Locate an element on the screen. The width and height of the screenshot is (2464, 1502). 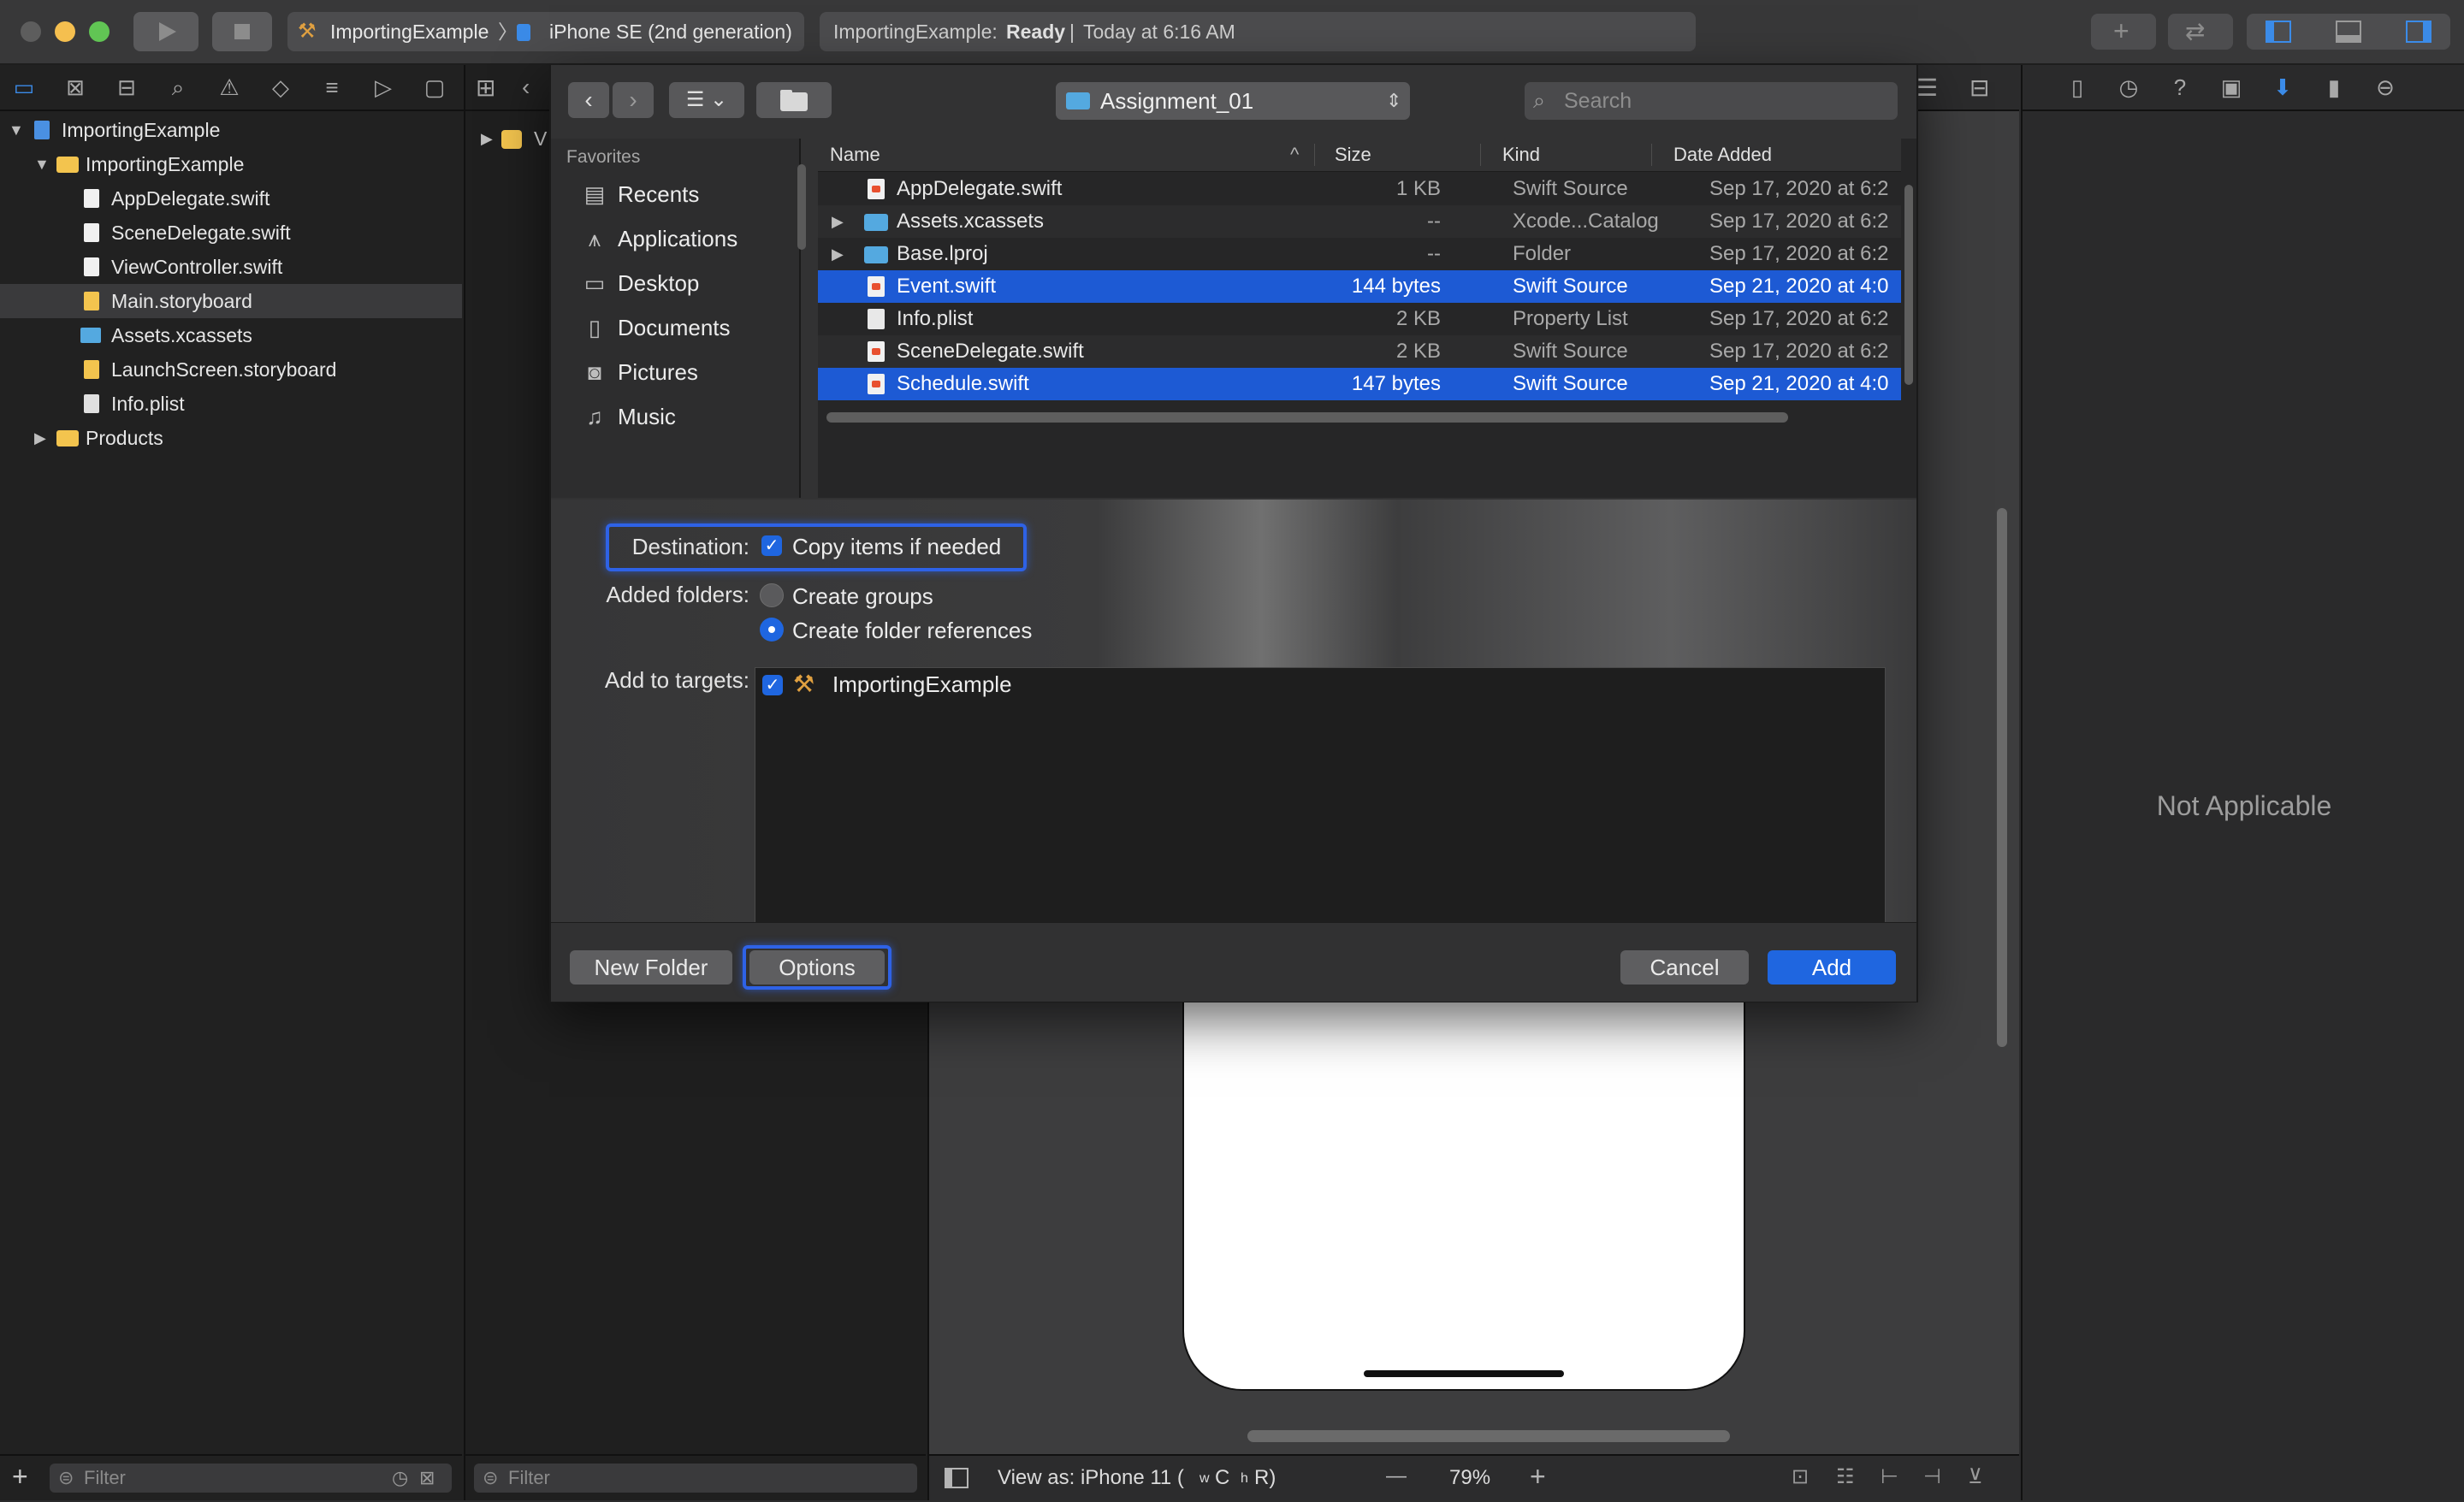
tree-item-main-storyboard: Main.storyboard is located at coordinates (231, 301).